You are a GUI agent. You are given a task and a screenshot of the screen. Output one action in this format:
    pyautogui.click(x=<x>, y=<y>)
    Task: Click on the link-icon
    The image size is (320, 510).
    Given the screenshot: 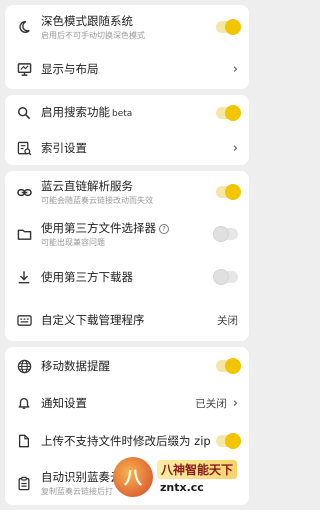 What is the action you would take?
    pyautogui.click(x=24, y=192)
    